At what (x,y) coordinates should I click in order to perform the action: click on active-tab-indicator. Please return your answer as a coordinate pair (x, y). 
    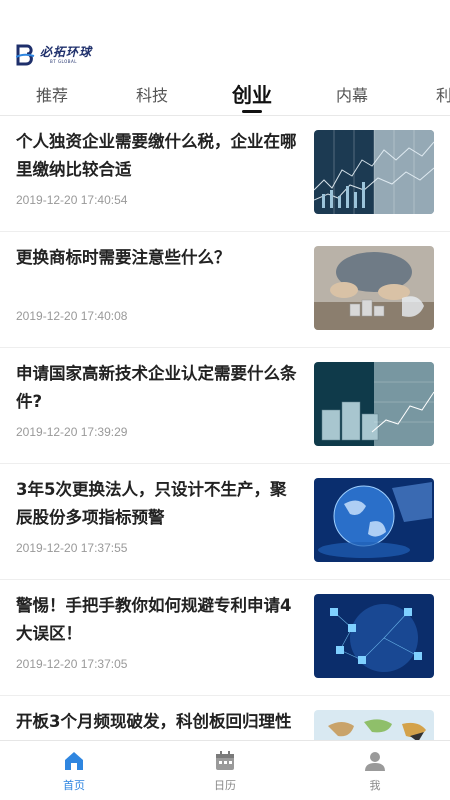
    Looking at the image, I should click on (252, 111).